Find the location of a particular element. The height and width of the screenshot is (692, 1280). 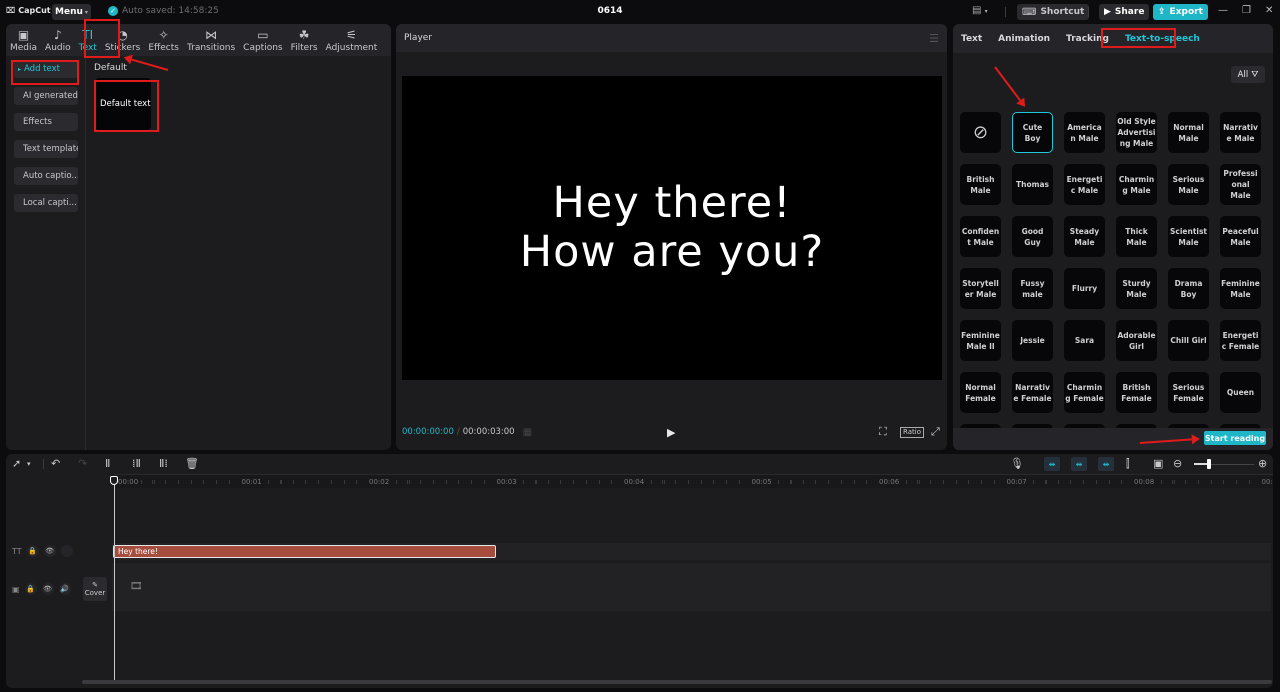

delete-icon: 🗑 is located at coordinates (192, 464).